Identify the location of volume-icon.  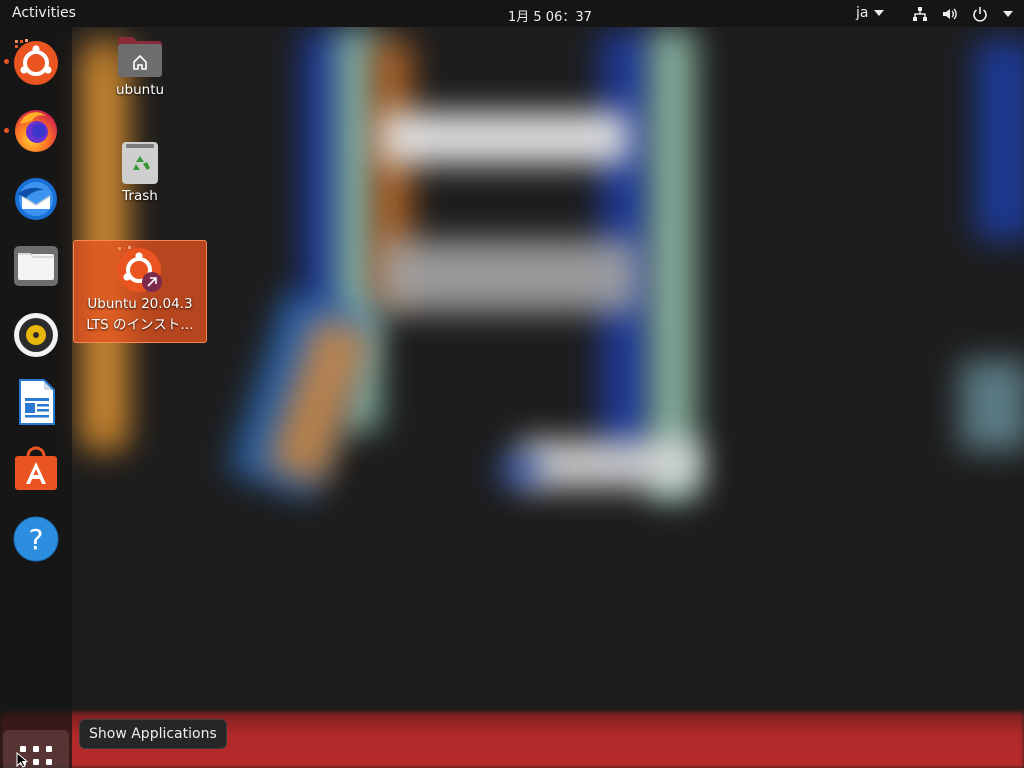
(950, 14).